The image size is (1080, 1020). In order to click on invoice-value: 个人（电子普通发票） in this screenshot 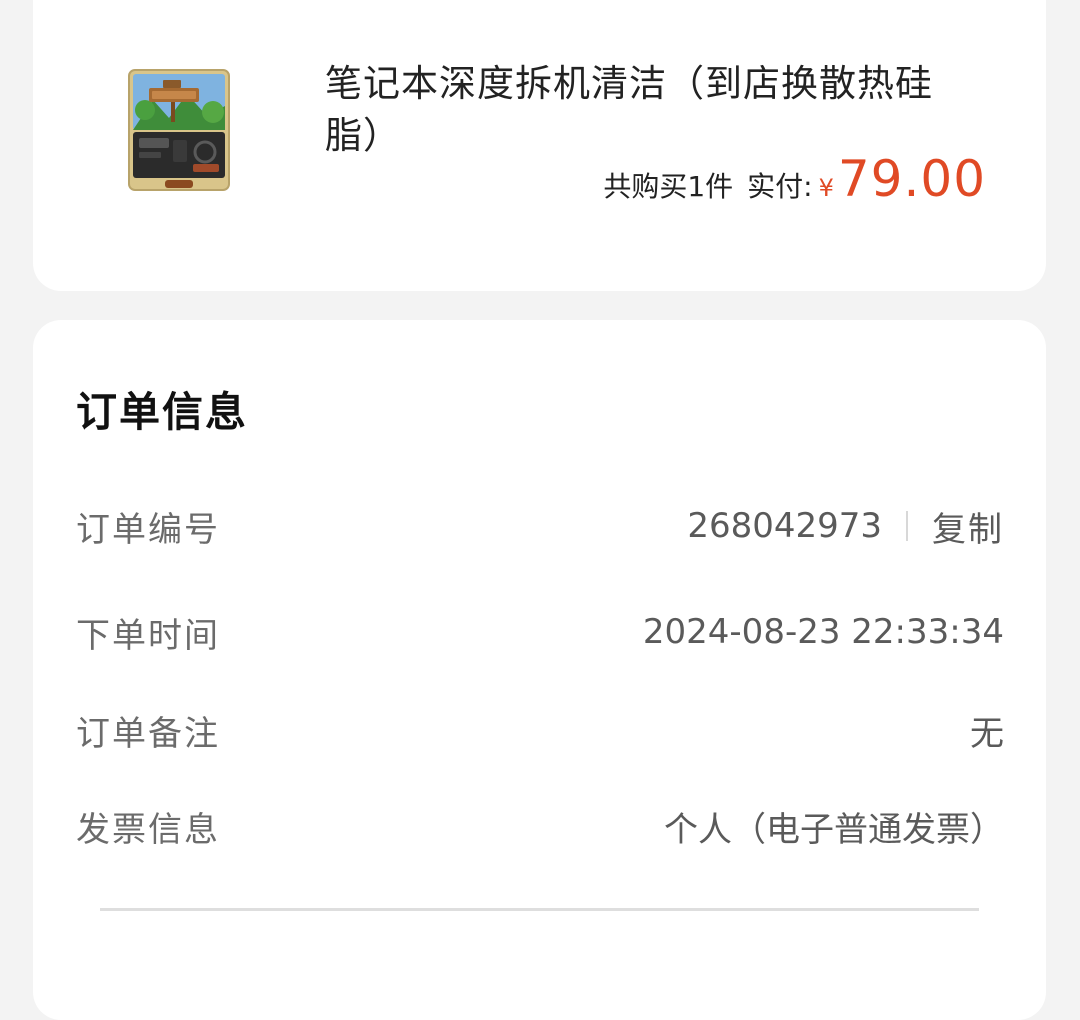, I will do `click(834, 829)`.